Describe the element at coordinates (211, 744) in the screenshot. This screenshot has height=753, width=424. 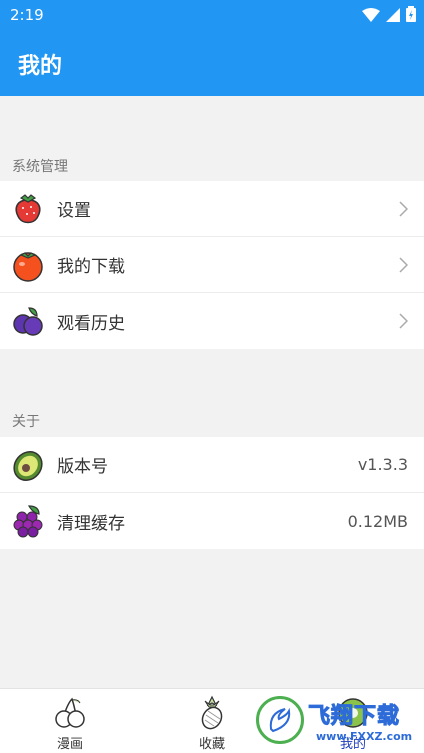
I see `nav-label-favorites: 收藏` at that location.